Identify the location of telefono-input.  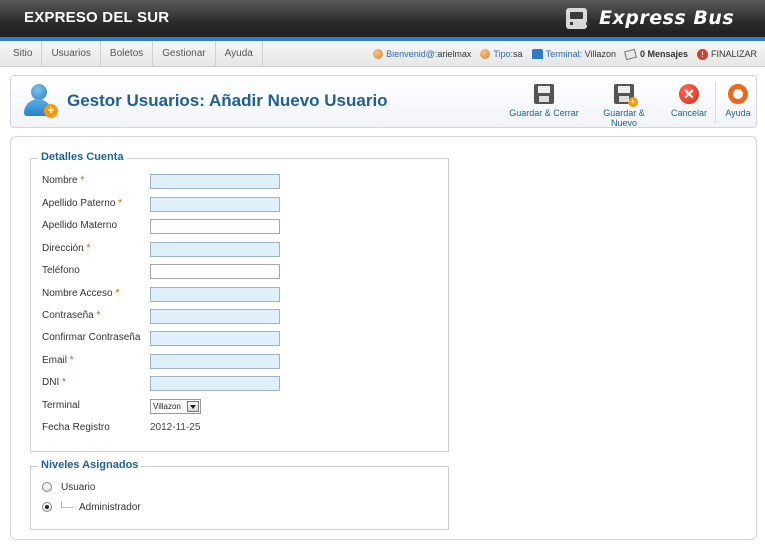
(215, 271).